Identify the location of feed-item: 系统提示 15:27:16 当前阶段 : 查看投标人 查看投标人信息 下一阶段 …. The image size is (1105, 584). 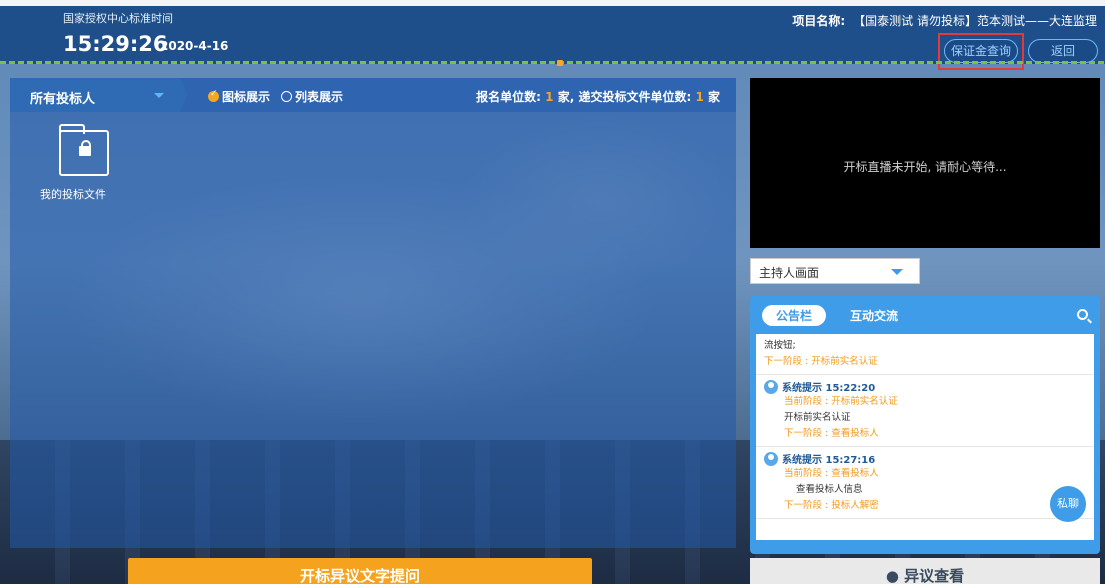
(925, 483).